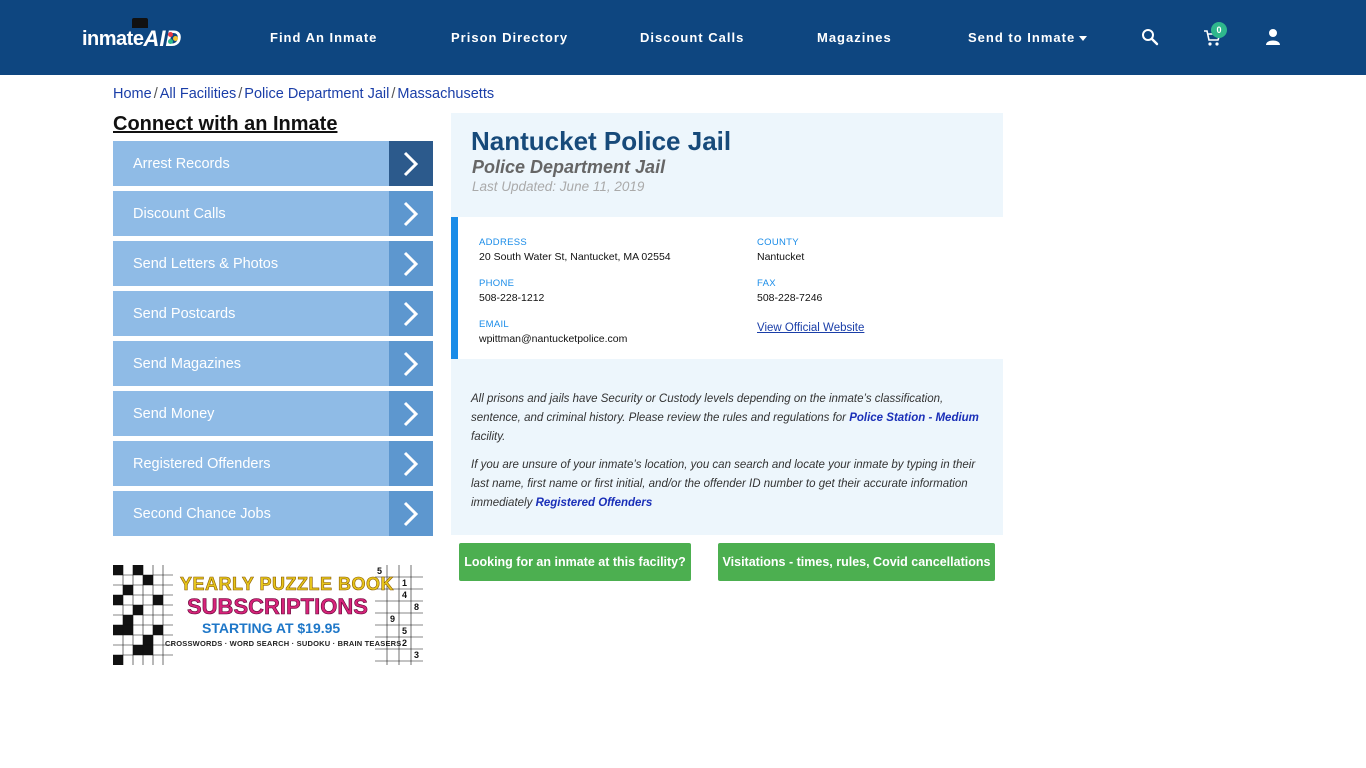 The height and width of the screenshot is (768, 1366). What do you see at coordinates (781, 257) in the screenshot?
I see `county-value: Nantucket` at bounding box center [781, 257].